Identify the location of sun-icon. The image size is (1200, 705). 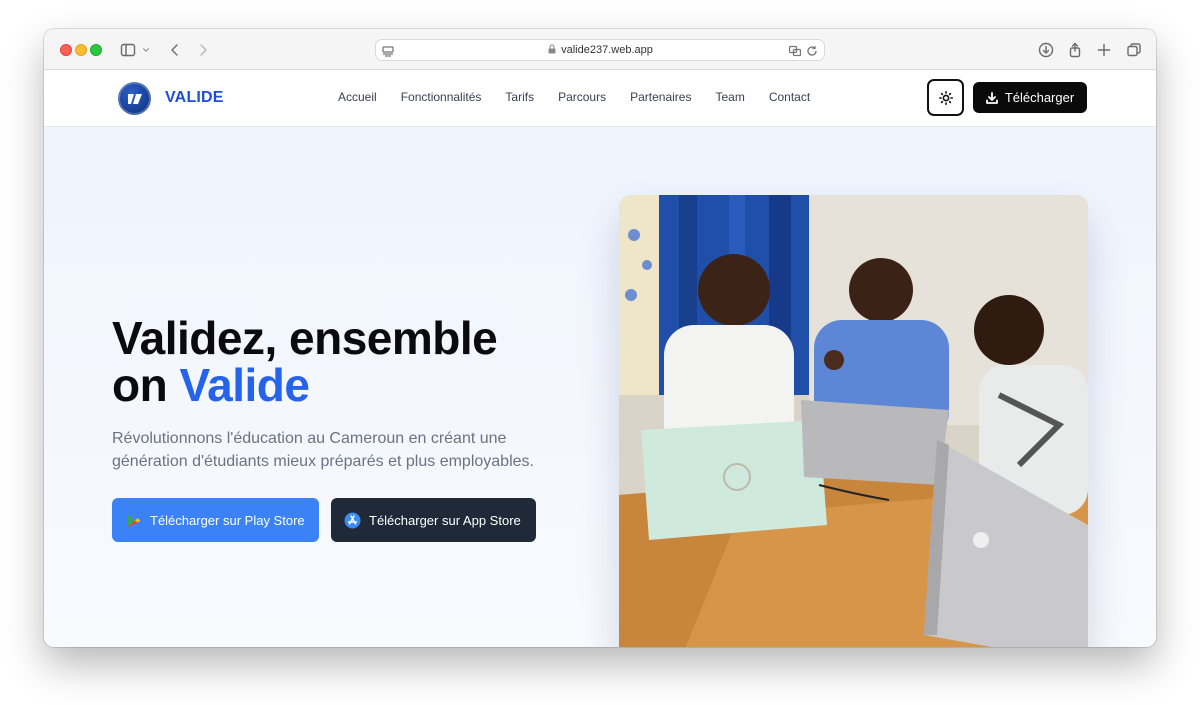
(945, 97).